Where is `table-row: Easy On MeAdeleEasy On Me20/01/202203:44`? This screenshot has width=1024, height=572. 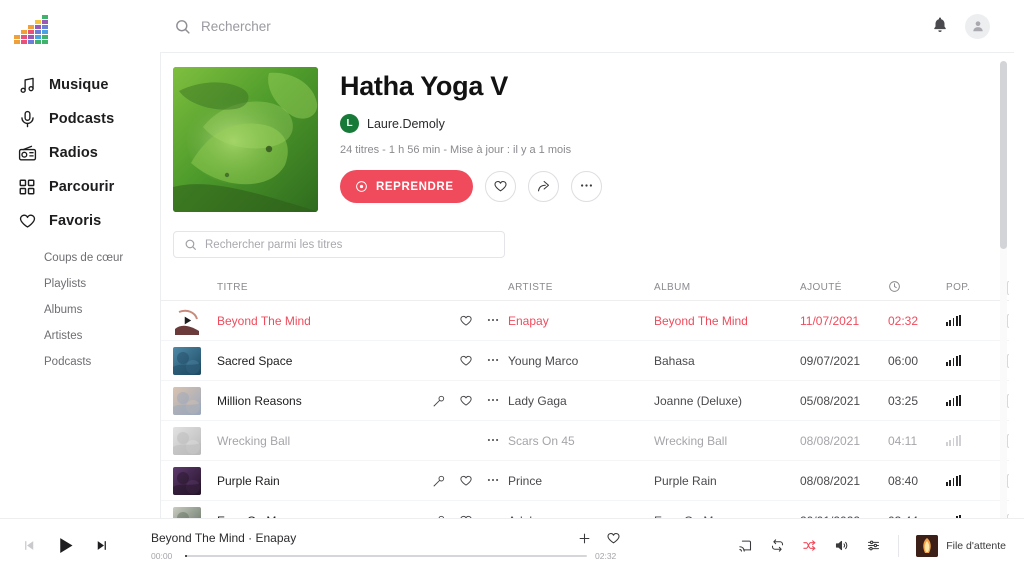
table-row: Easy On MeAdeleEasy On Me20/01/202203:44 is located at coordinates (585, 509).